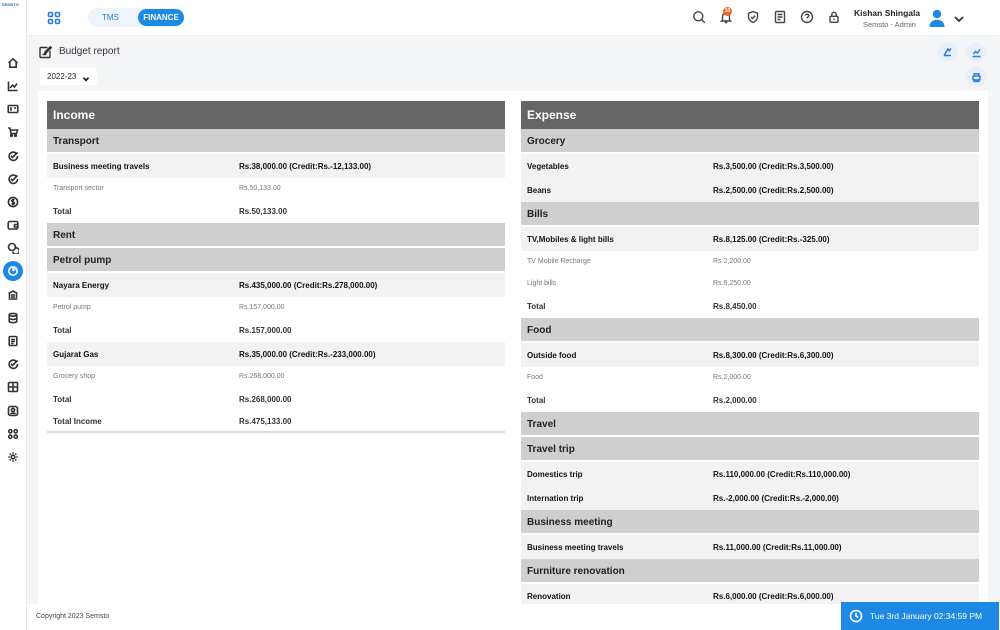 The image size is (1000, 630). I want to click on avatar, so click(937, 18).